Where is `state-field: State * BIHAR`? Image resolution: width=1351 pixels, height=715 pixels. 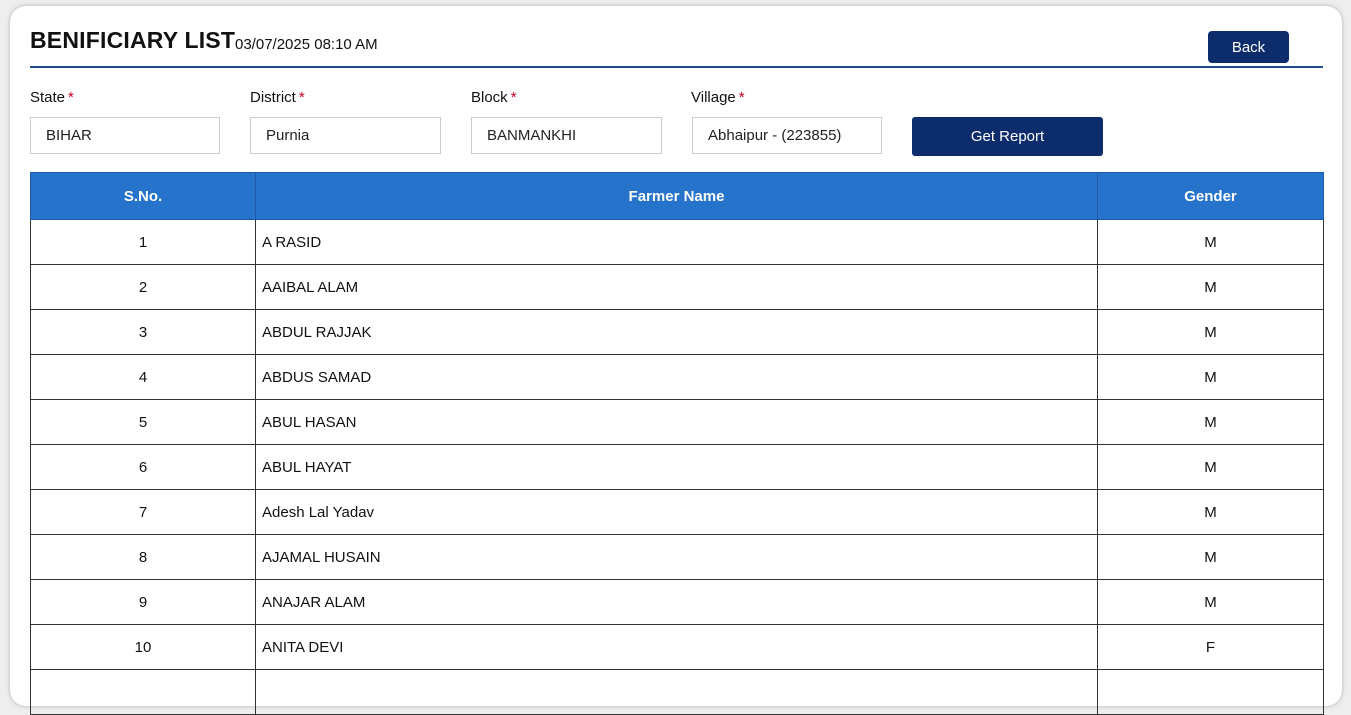 state-field: State * BIHAR is located at coordinates (125, 121).